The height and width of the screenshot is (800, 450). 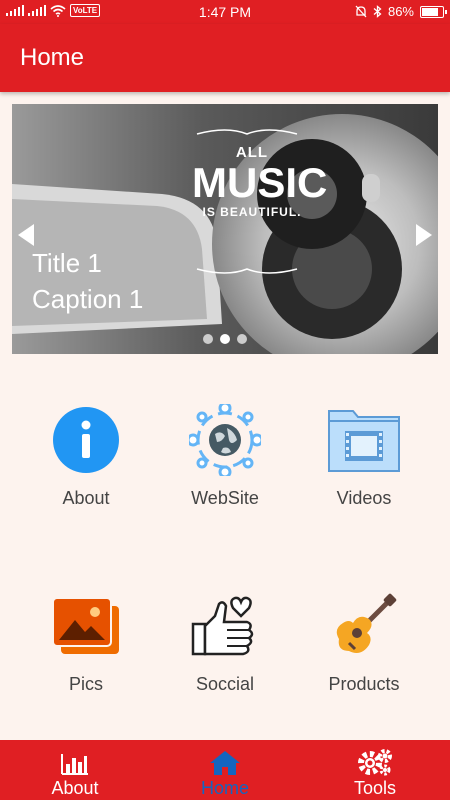 I want to click on battery-percent: 86%, so click(x=400, y=11).